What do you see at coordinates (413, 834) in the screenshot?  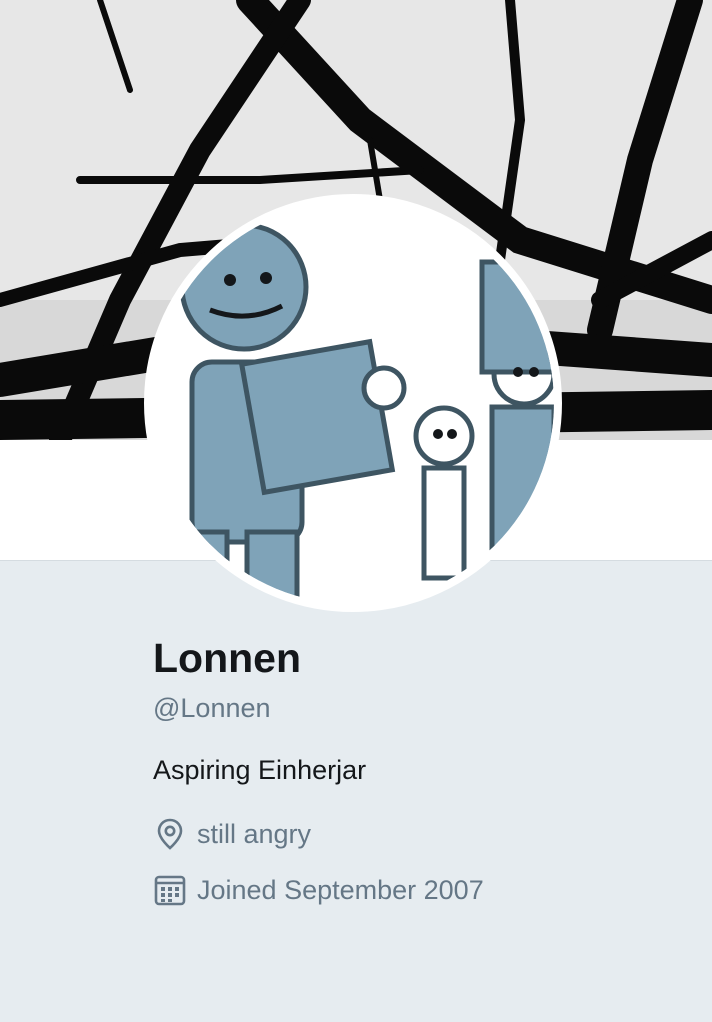 I see `profile-location: still angry` at bounding box center [413, 834].